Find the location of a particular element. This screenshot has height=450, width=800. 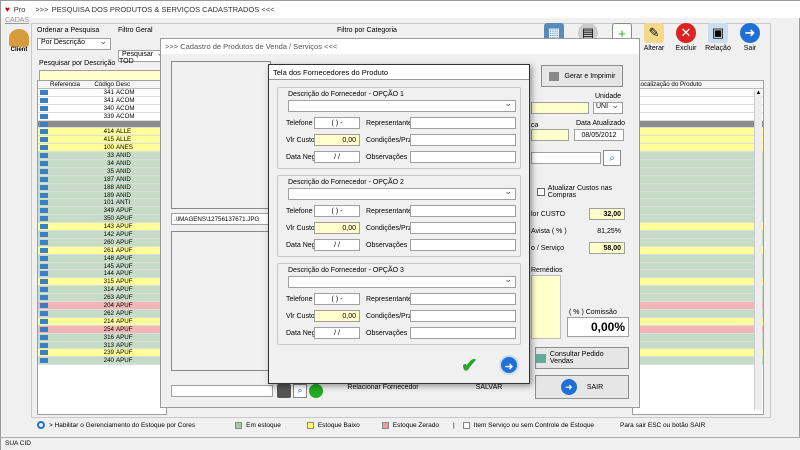

table-row: 339 ACOM is located at coordinates (102, 116).